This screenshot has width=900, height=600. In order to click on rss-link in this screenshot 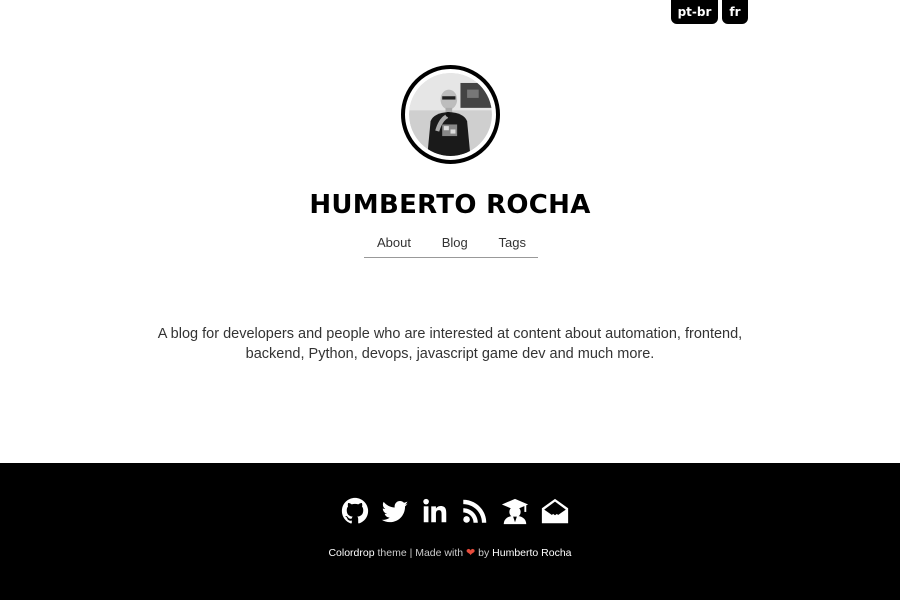, I will do `click(475, 511)`.